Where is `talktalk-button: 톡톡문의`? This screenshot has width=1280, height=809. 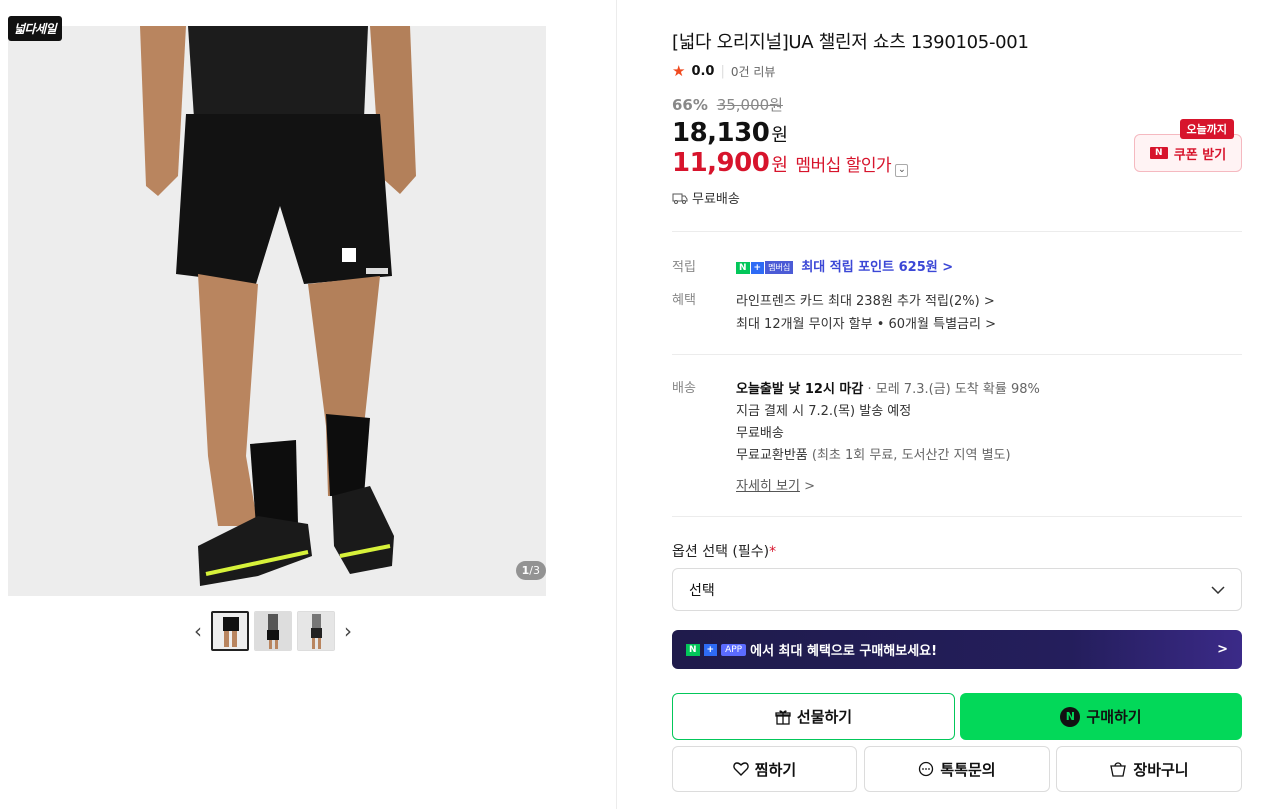
talktalk-button: 톡톡문의 is located at coordinates (957, 769).